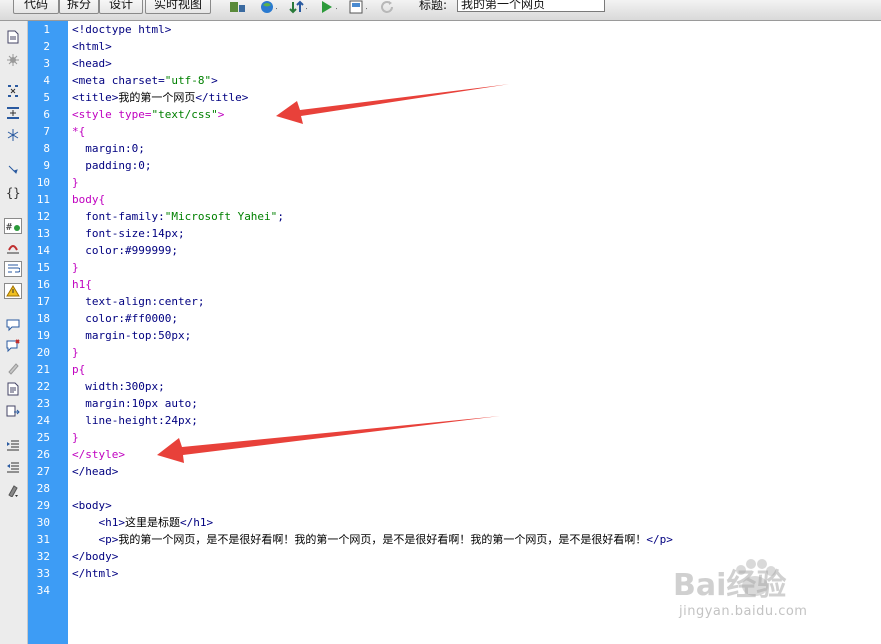 This screenshot has width=881, height=644. Describe the element at coordinates (98, 386) in the screenshot. I see `code-token: width:` at that location.